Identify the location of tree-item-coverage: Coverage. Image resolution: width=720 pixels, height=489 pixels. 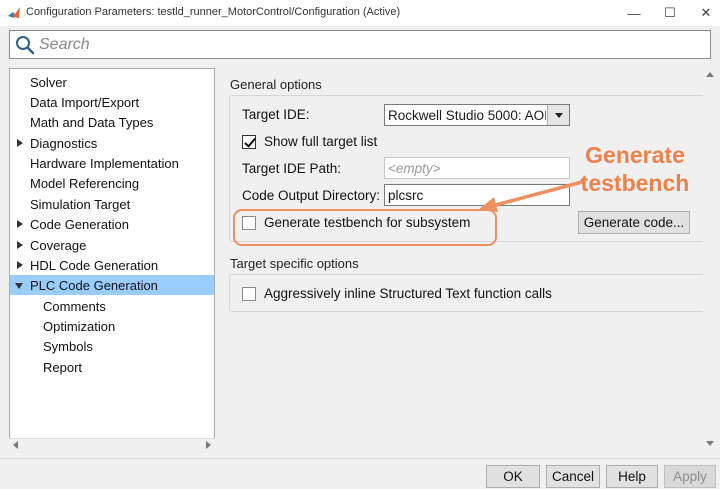
(112, 245).